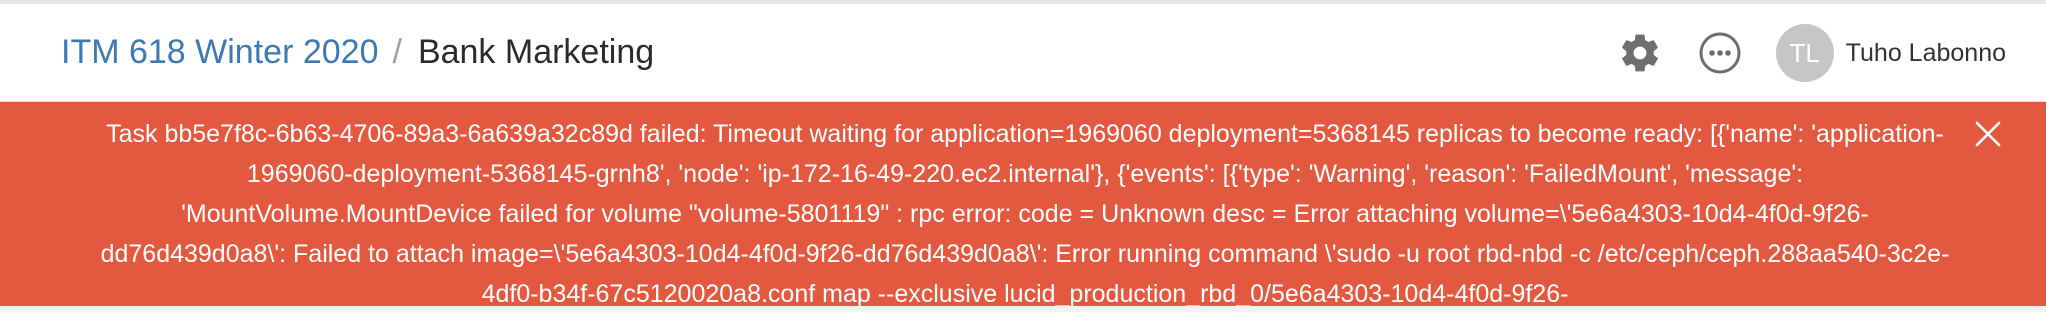 This screenshot has height=312, width=2046. I want to click on more-options-button, so click(1720, 53).